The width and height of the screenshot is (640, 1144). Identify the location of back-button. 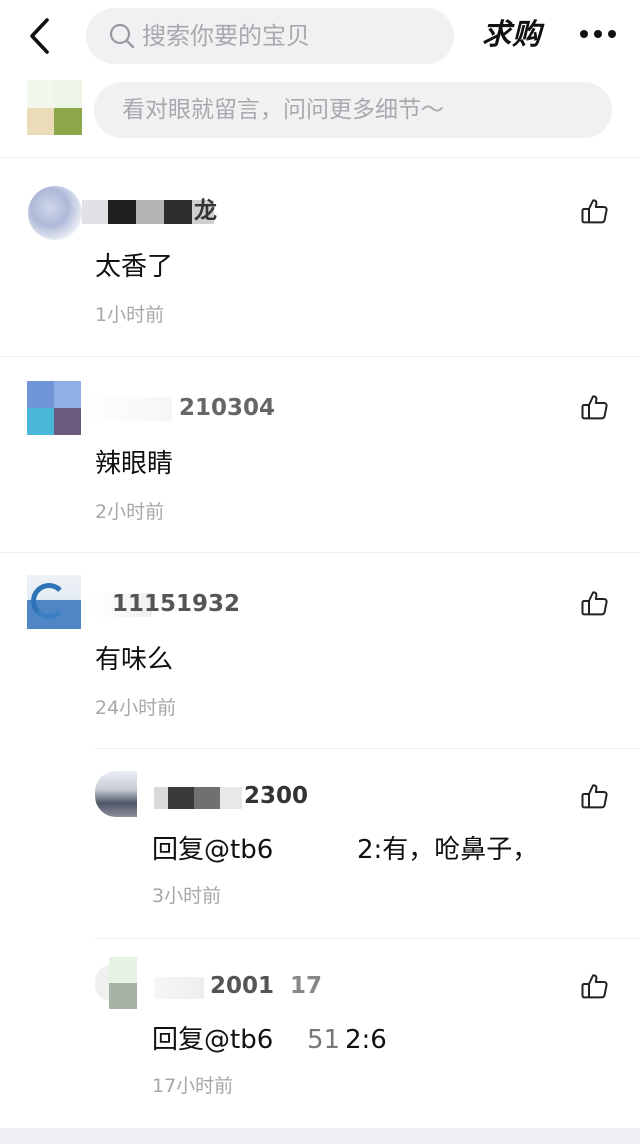
(40, 36).